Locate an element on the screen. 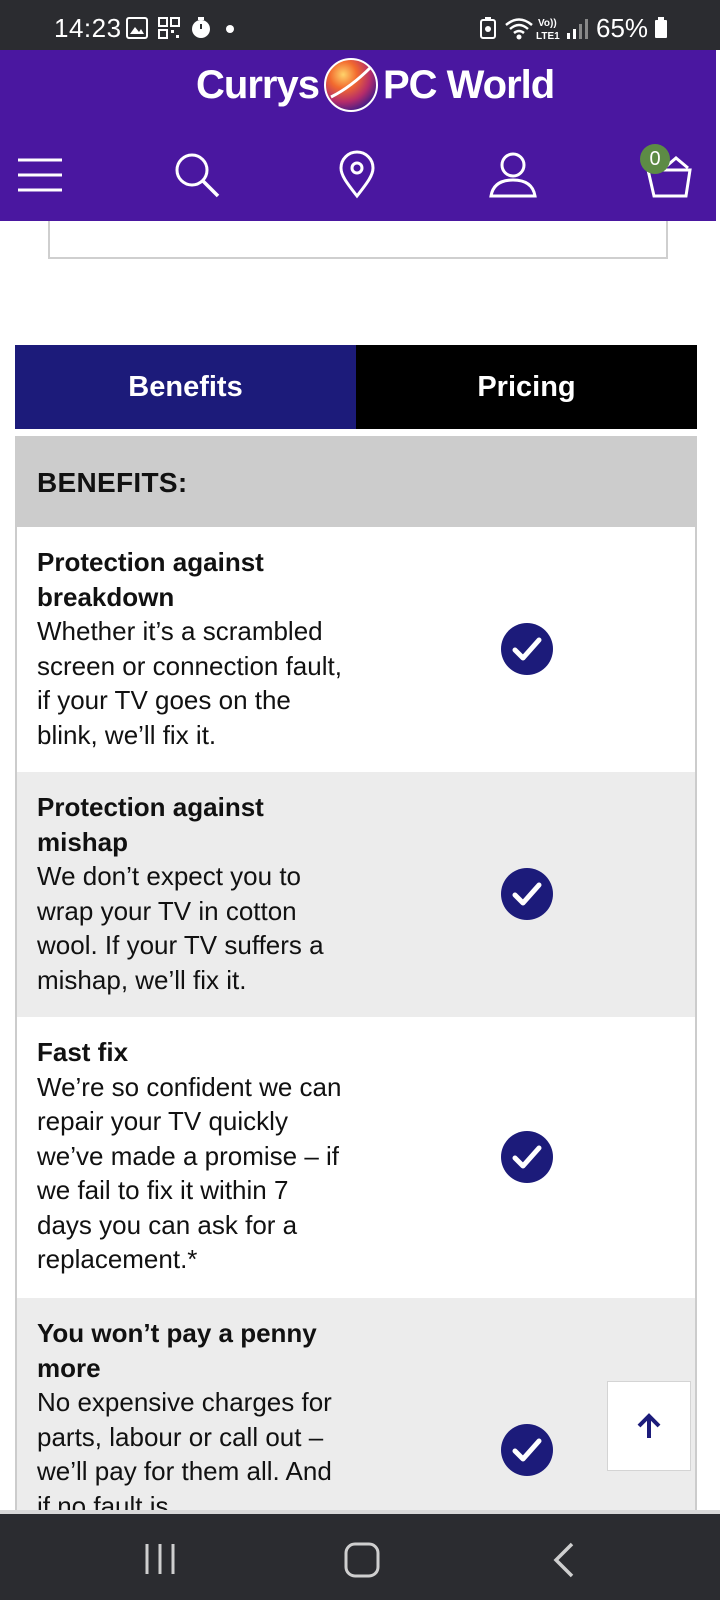 Image resolution: width=720 pixels, height=1600 pixels. signal-icon is located at coordinates (577, 29).